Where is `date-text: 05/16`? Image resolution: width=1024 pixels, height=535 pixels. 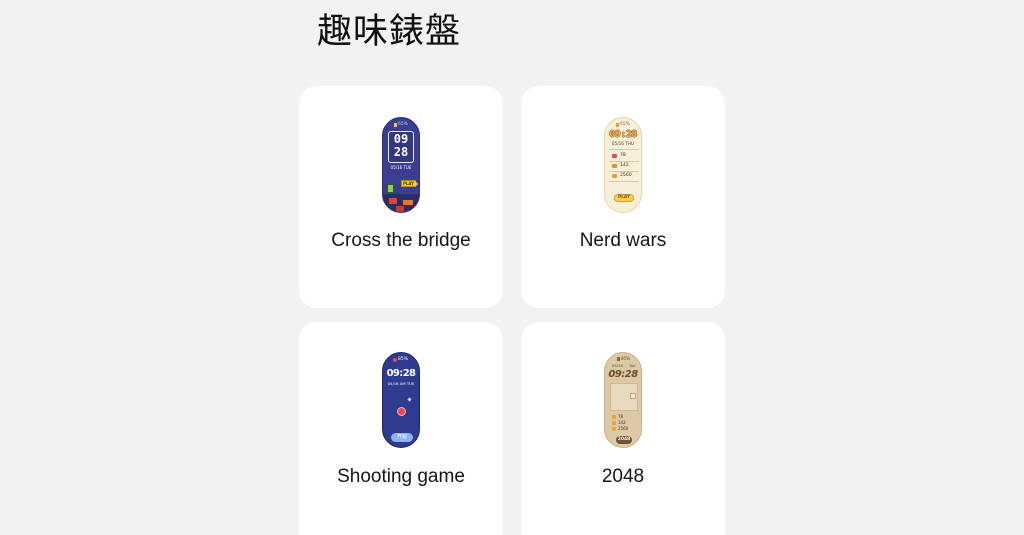
date-text: 05/16 is located at coordinates (617, 365).